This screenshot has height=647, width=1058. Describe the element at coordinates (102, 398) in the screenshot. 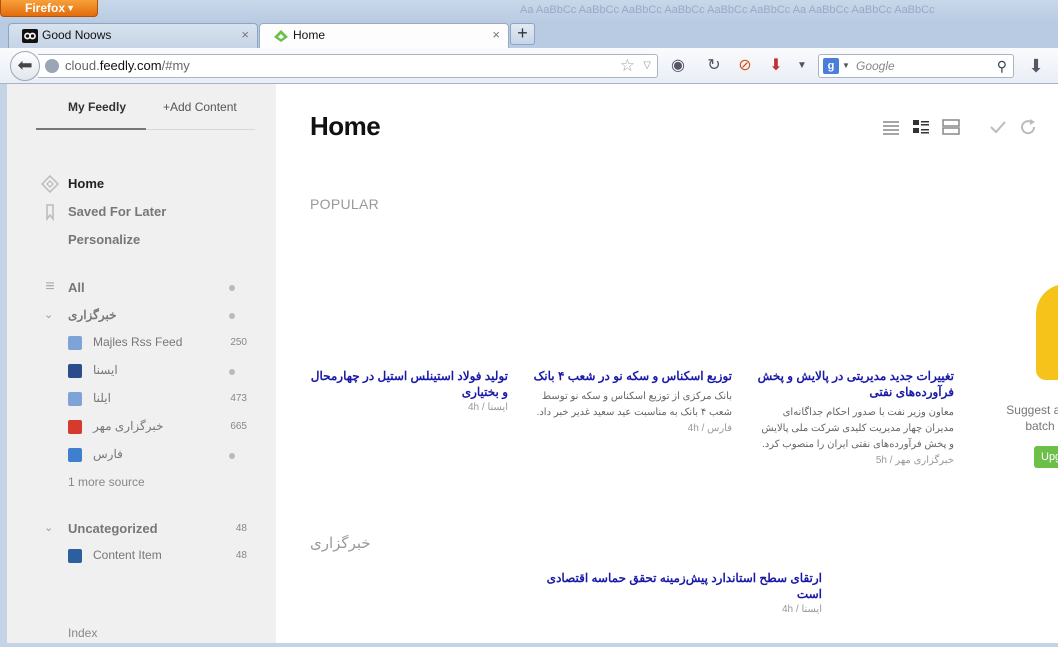

I see `feed-ilna: ایلنا` at that location.